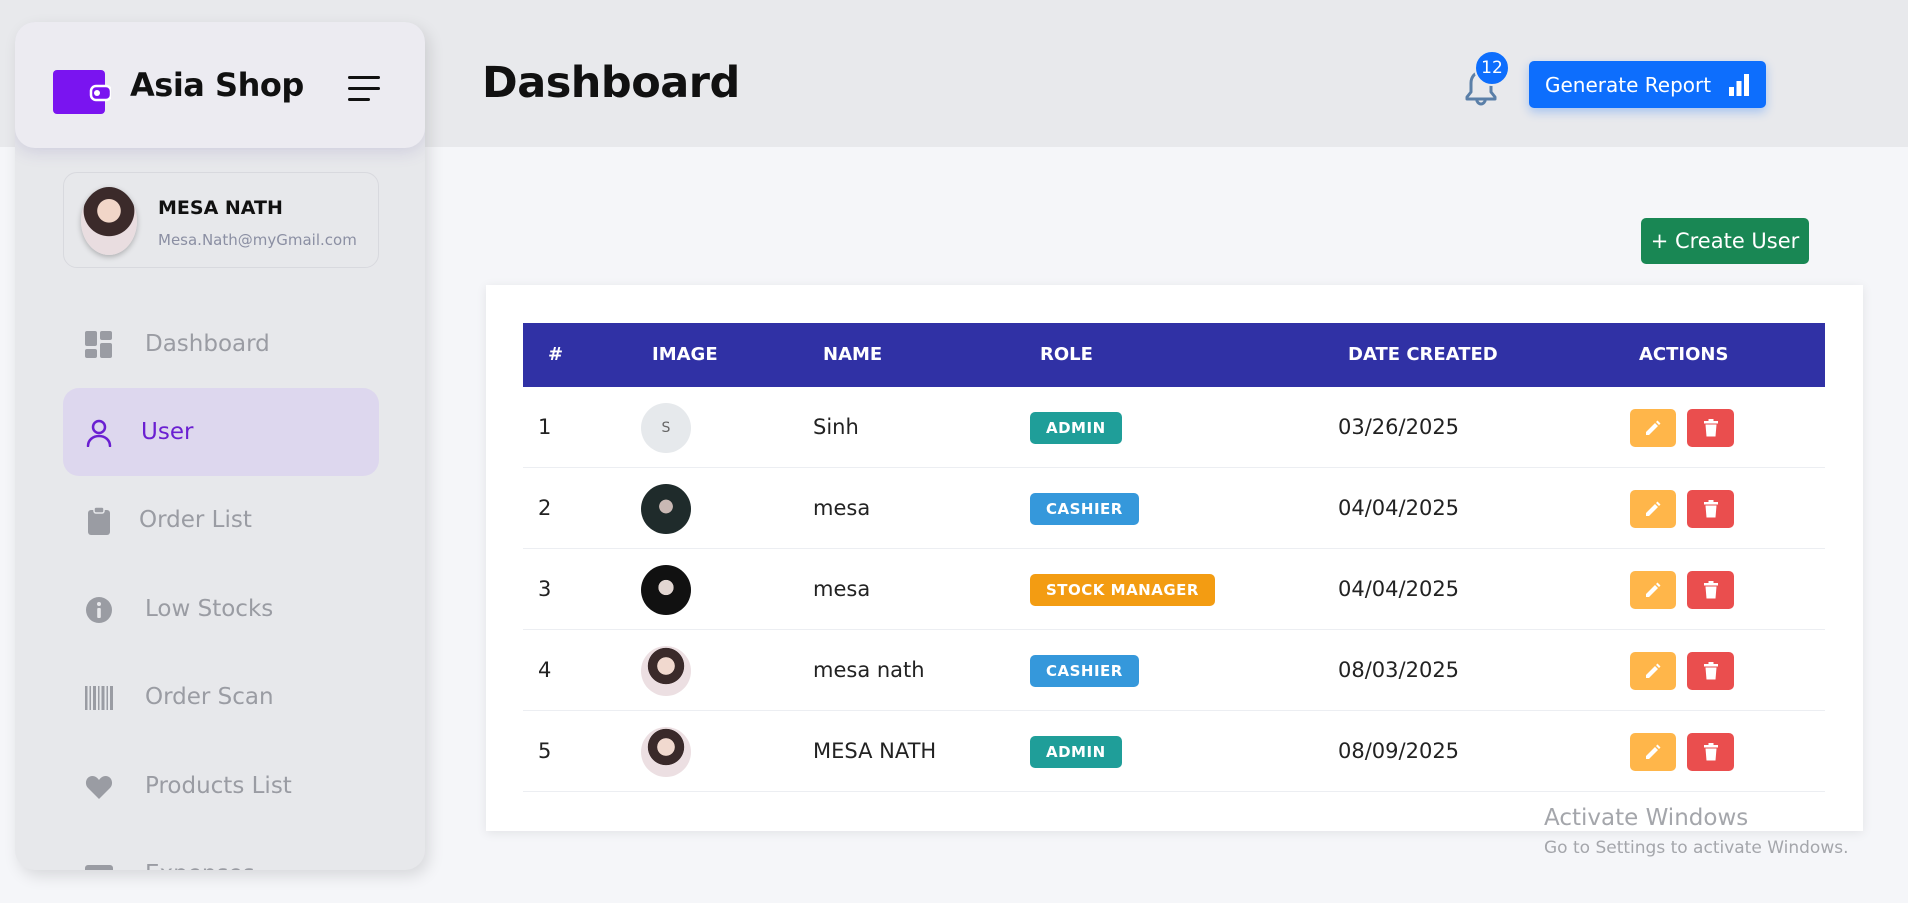 This screenshot has height=903, width=1908. I want to click on activation-watermark-subtitle: Go to Settings to activate Windows., so click(1696, 848).